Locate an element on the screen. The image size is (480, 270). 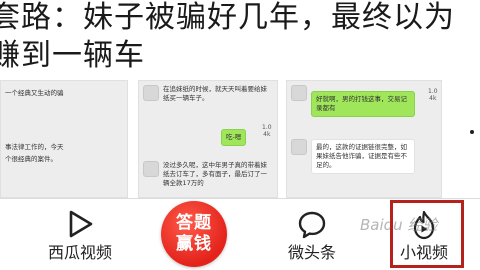
chat-text-line: 事法律工作的，今天 is located at coordinates (34, 147).